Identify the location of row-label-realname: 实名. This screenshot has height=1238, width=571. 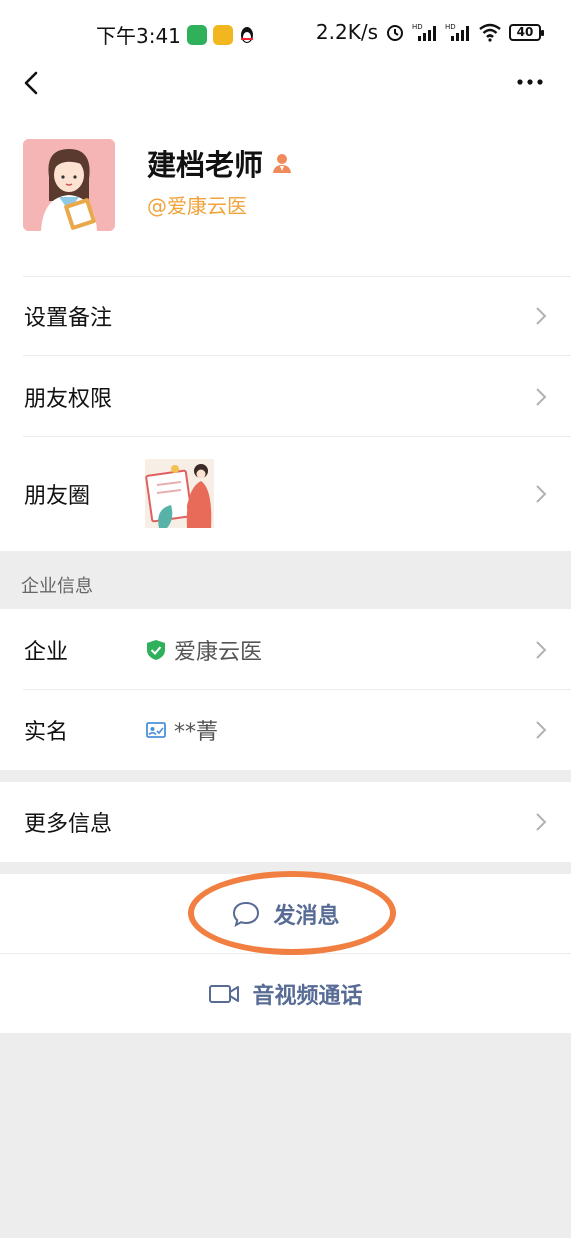
(46, 732).